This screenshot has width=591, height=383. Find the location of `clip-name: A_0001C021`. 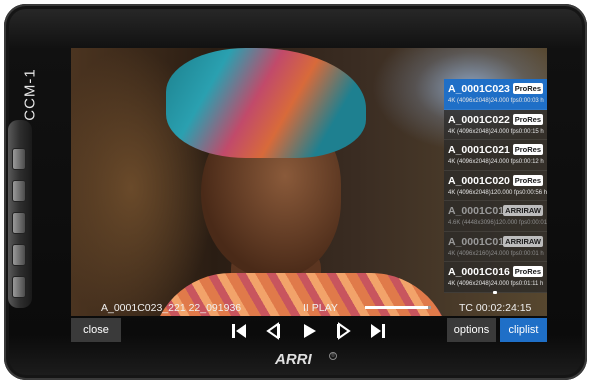

clip-name: A_0001C021 is located at coordinates (479, 150).